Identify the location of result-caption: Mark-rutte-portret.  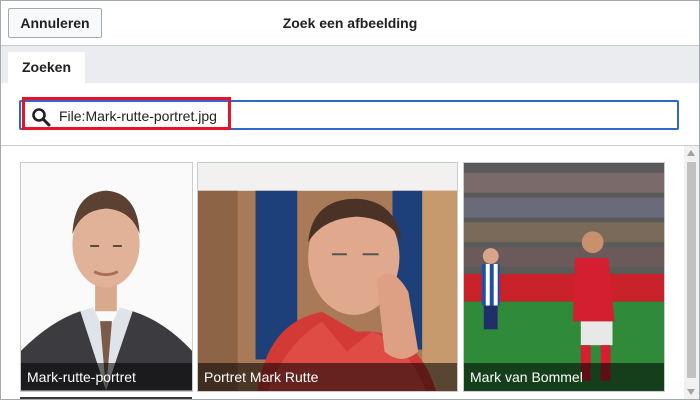
(106, 377).